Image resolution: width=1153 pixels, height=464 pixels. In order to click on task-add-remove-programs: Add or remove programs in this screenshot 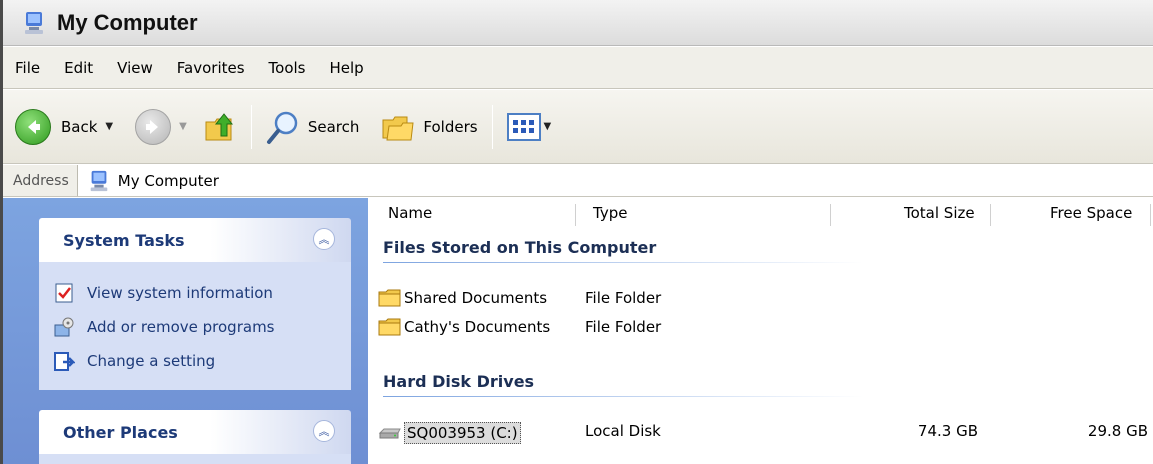, I will do `click(202, 327)`.